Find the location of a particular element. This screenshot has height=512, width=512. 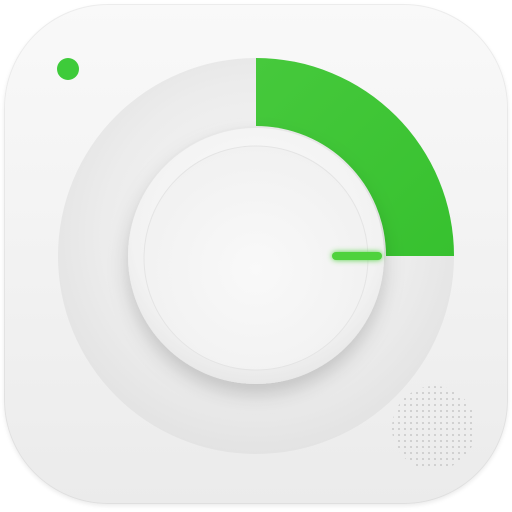

speaker-grille is located at coordinates (434, 428).